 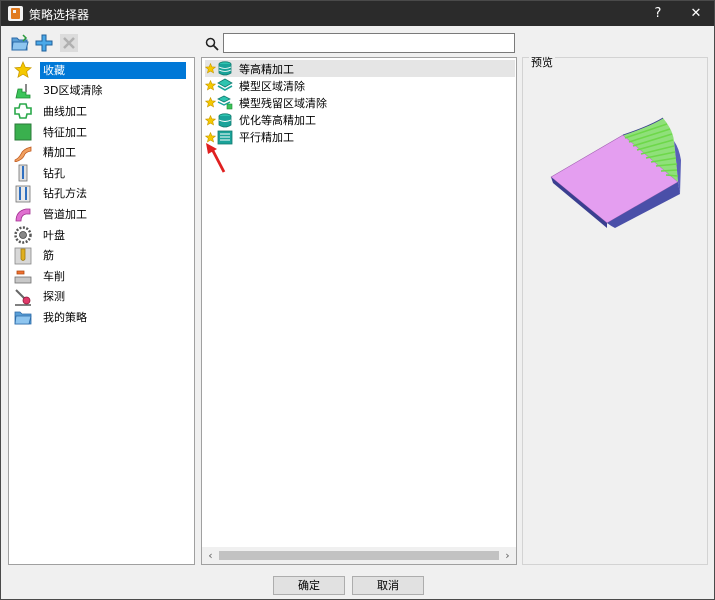 What do you see at coordinates (102, 235) in the screenshot?
I see `category-item-blisk: 叶盘` at bounding box center [102, 235].